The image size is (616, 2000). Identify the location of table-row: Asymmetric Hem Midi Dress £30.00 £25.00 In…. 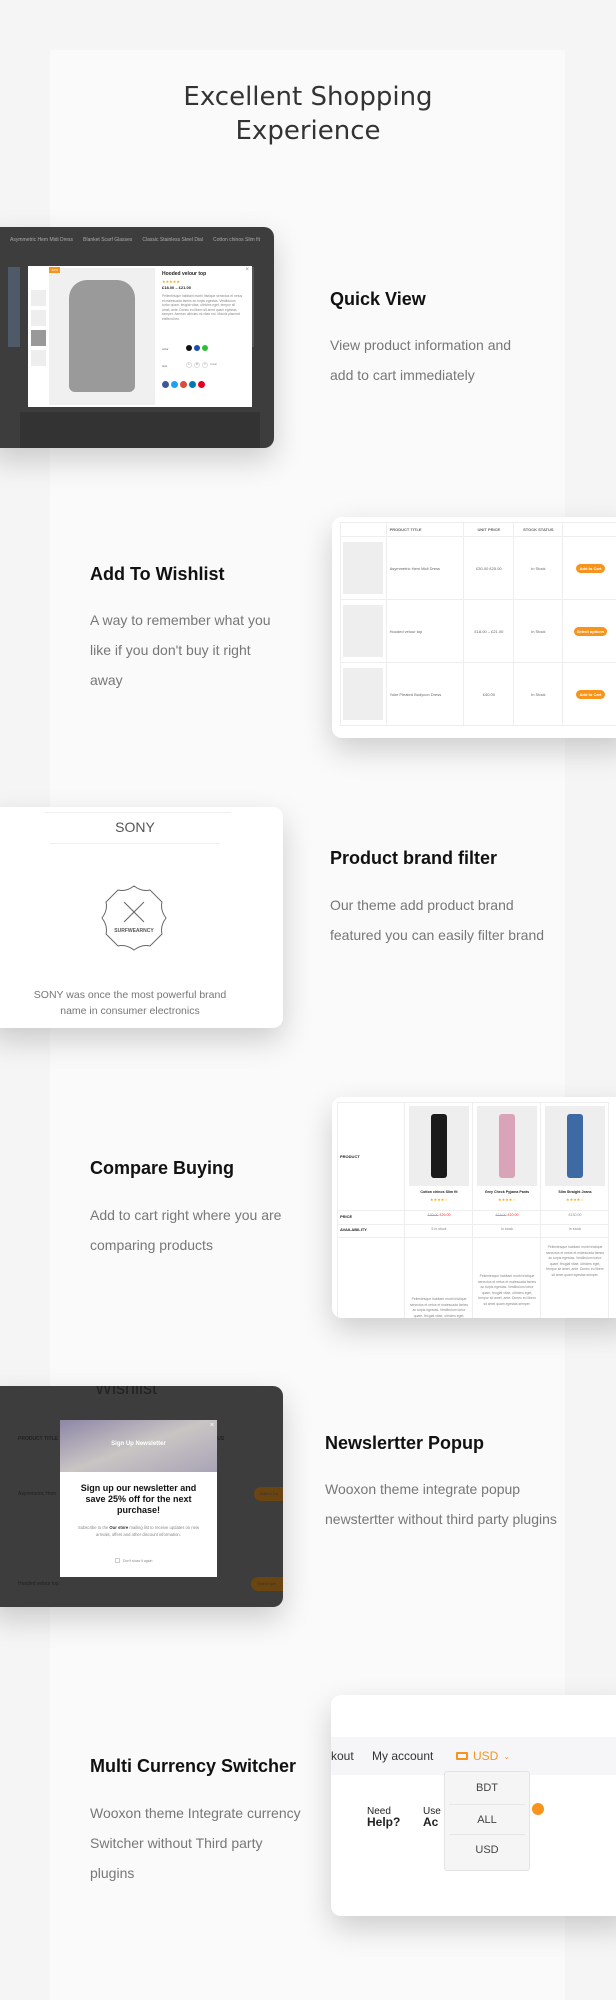
(478, 568).